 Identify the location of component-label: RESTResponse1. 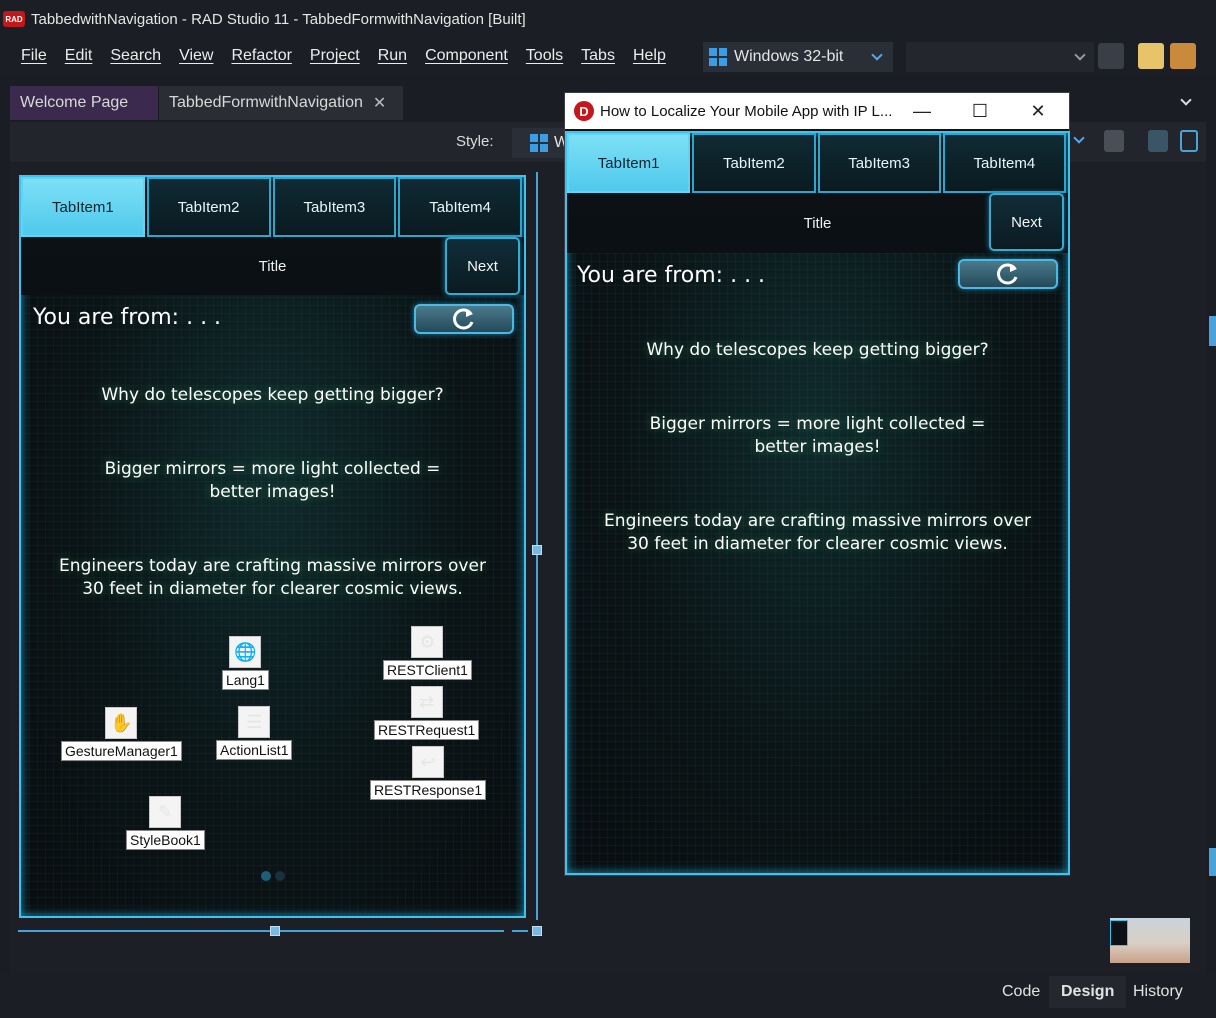
(428, 790).